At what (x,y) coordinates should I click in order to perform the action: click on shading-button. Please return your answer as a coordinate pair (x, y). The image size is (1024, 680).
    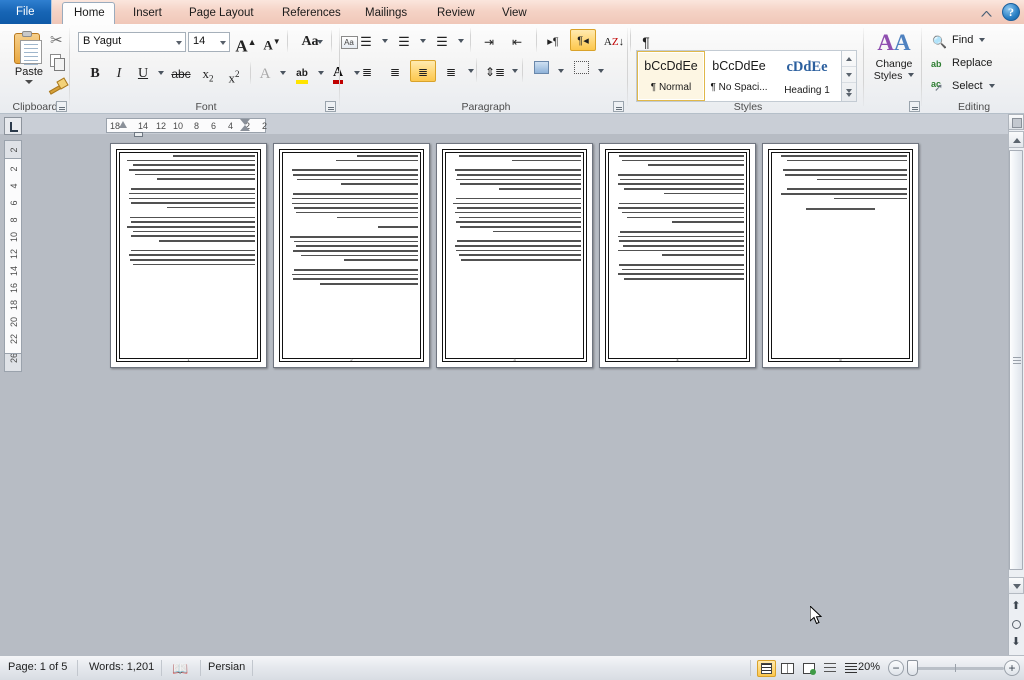
    Looking at the image, I should click on (541, 69).